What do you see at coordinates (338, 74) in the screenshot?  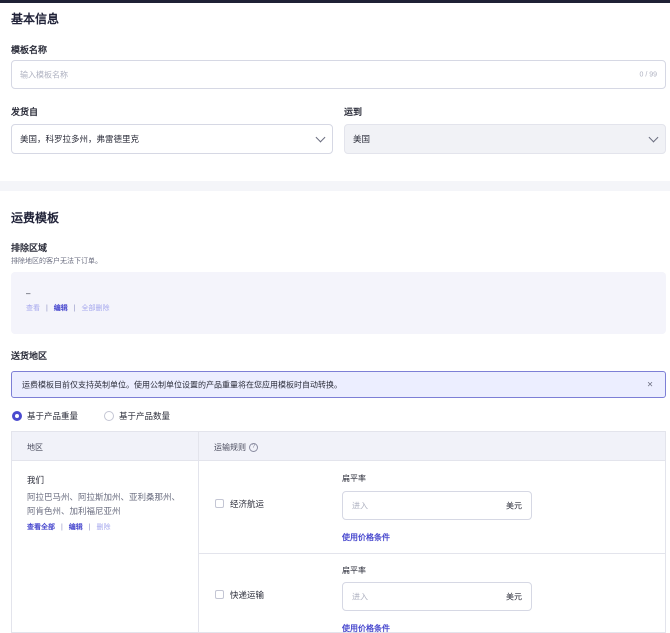 I see `template-name-input: 输入模板名称 0 / 99` at bounding box center [338, 74].